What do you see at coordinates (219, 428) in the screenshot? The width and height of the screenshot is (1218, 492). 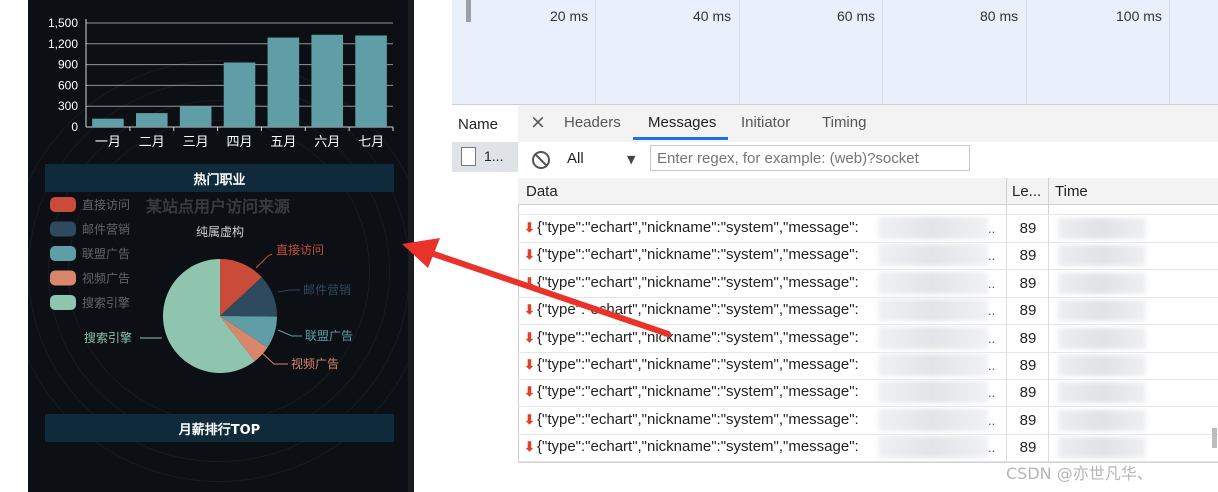 I see `section-salary-top: 月薪排行TOP` at bounding box center [219, 428].